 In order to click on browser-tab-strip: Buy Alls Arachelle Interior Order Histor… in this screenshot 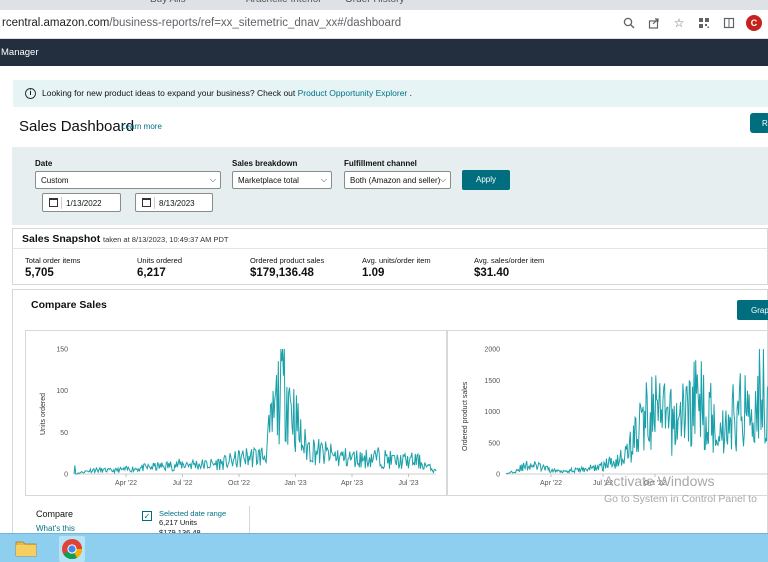, I will do `click(384, 5)`.